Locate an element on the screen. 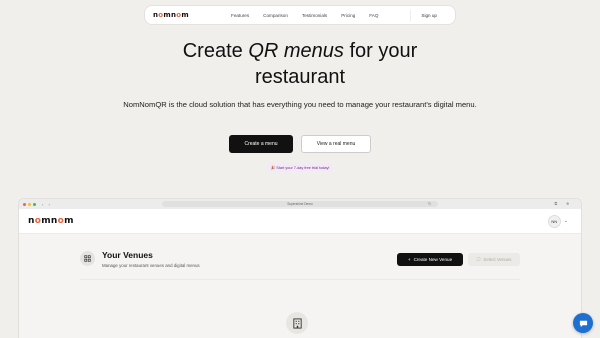 This screenshot has height=338, width=600. checkbox-icon: ☐ is located at coordinates (478, 259).